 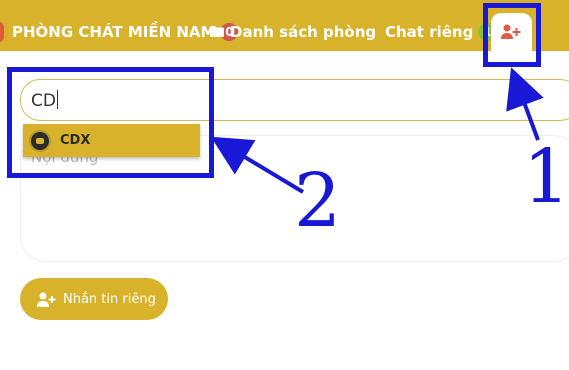 What do you see at coordinates (318, 201) in the screenshot?
I see `annotation-label-2: 2` at bounding box center [318, 201].